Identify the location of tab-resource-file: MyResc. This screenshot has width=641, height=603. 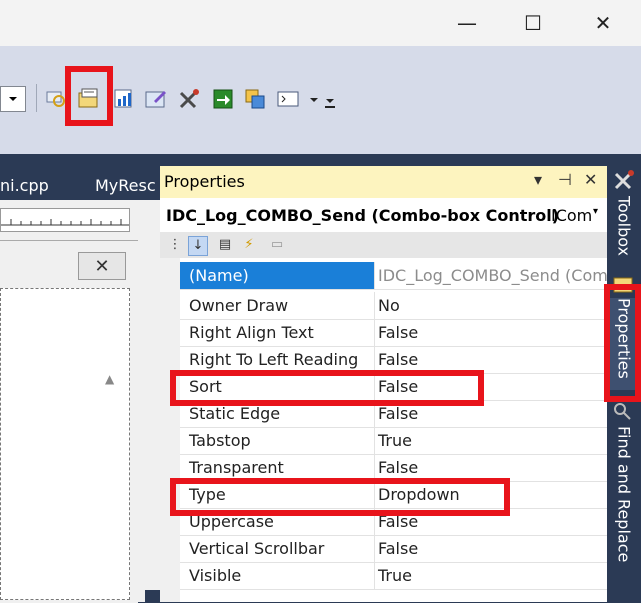
(125, 185).